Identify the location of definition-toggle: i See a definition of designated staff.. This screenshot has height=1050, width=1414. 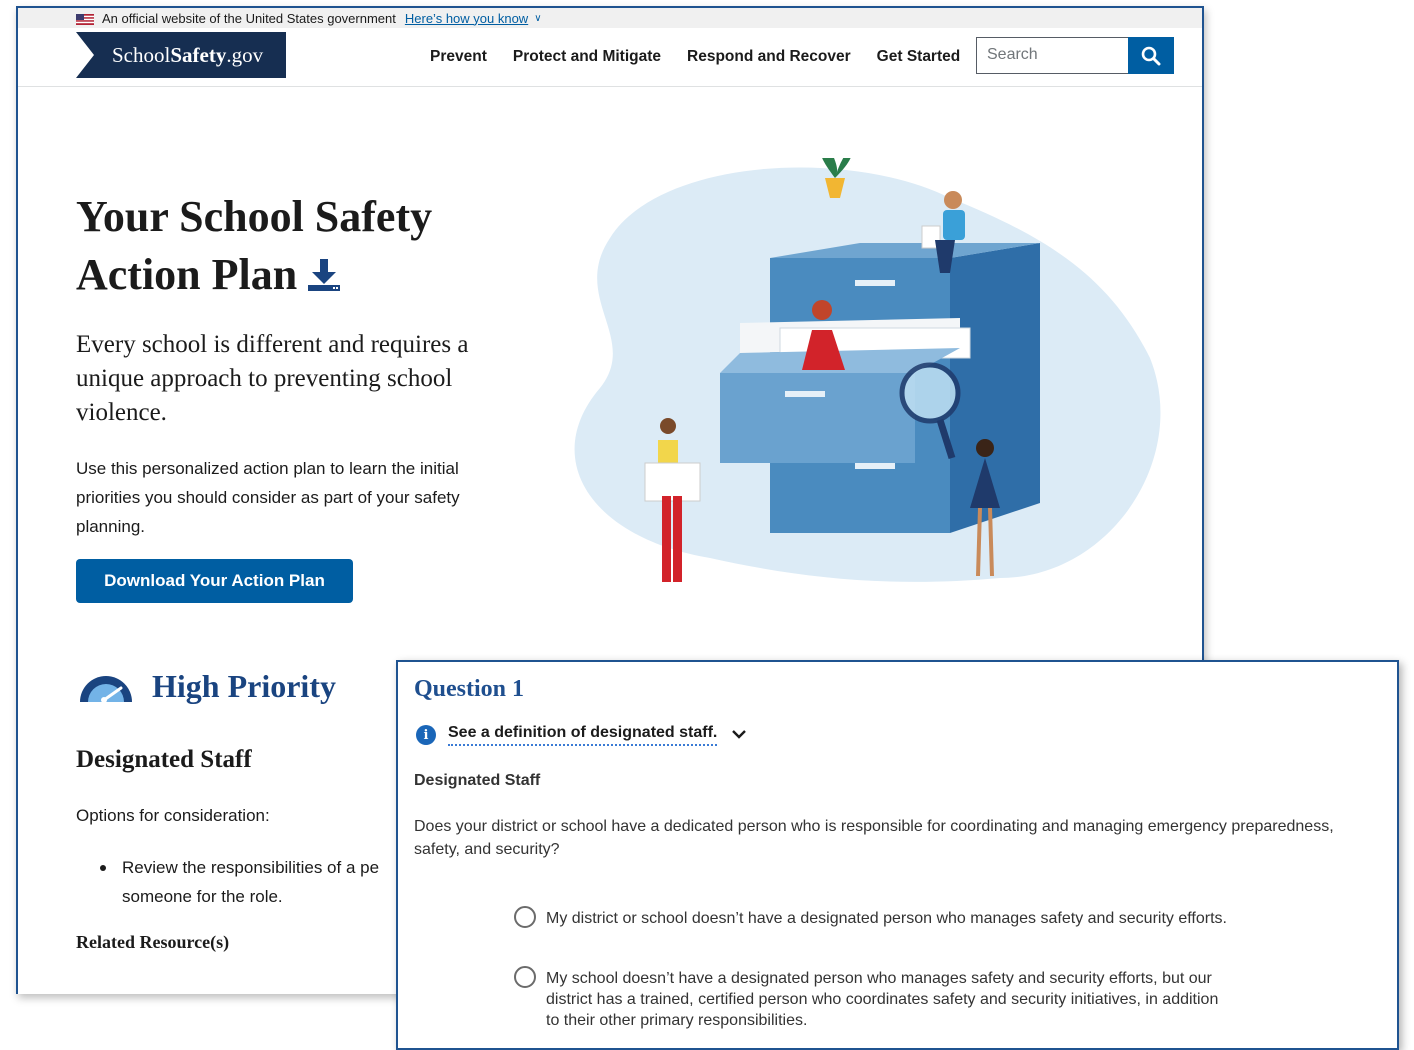
(581, 735).